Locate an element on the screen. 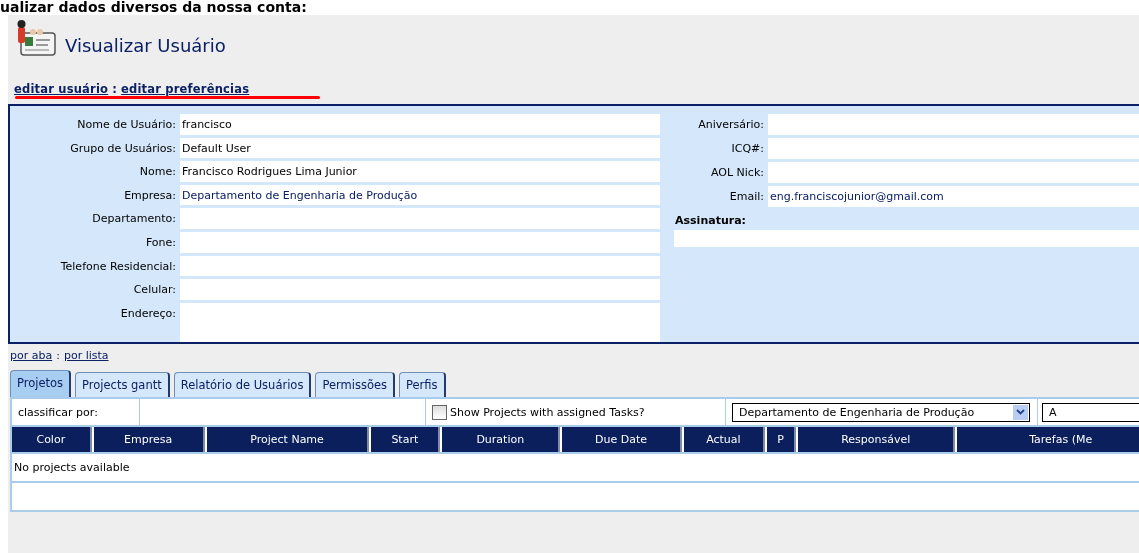 Image resolution: width=1139 pixels, height=553 pixels. field-label: Grupo de Usuários: is located at coordinates (122, 148).